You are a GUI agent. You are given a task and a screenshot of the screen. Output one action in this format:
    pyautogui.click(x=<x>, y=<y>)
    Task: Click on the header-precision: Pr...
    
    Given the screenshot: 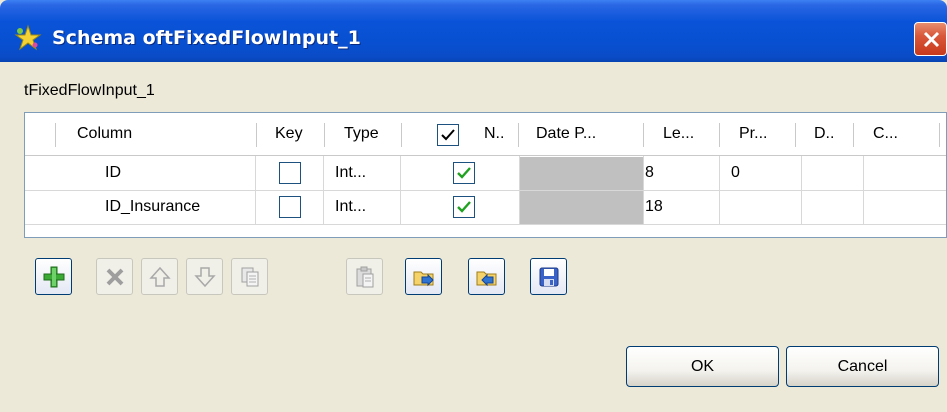 What is the action you would take?
    pyautogui.click(x=753, y=134)
    